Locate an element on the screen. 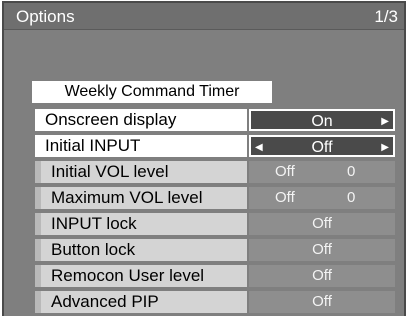 The height and width of the screenshot is (316, 409). maximum-vol-level-value: Off 0 is located at coordinates (322, 198).